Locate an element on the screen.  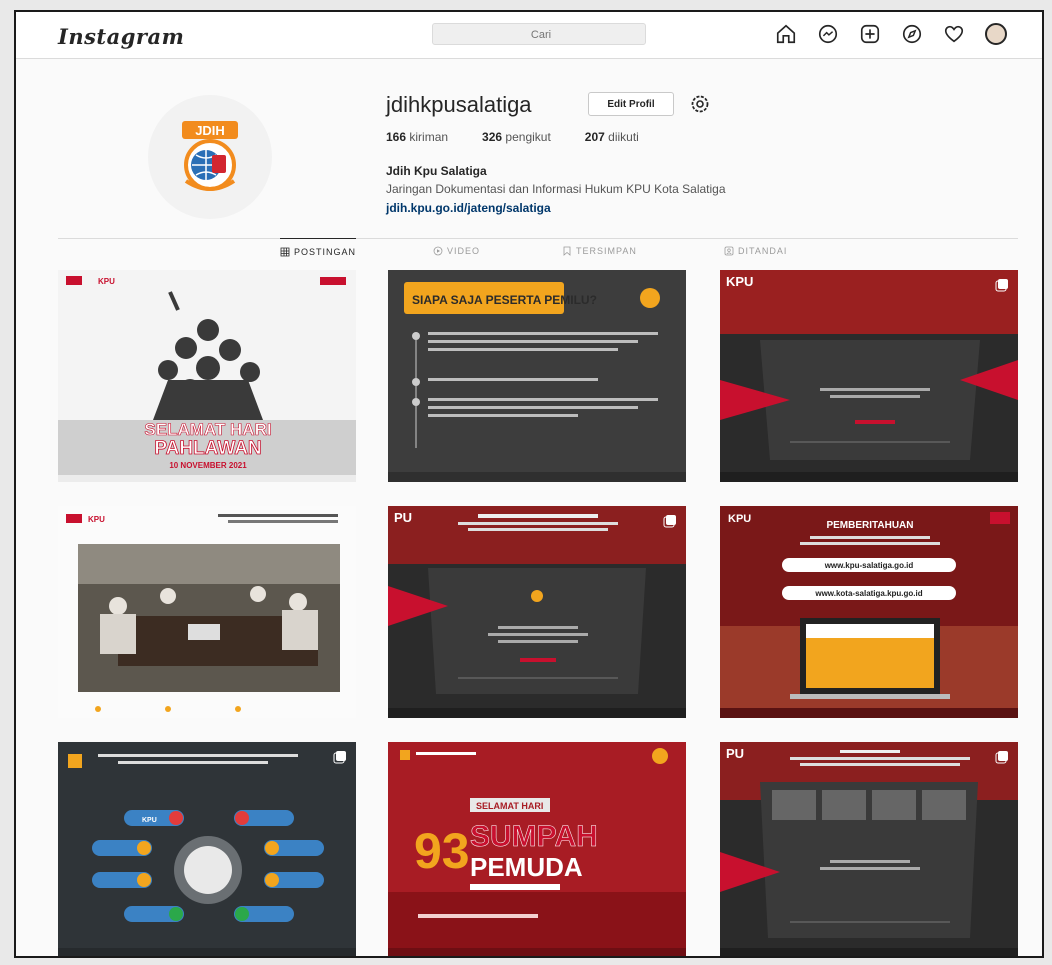
post-image: SELAMAT HARI 93 SUMPAH PEMUDA is located at coordinates (537, 849).